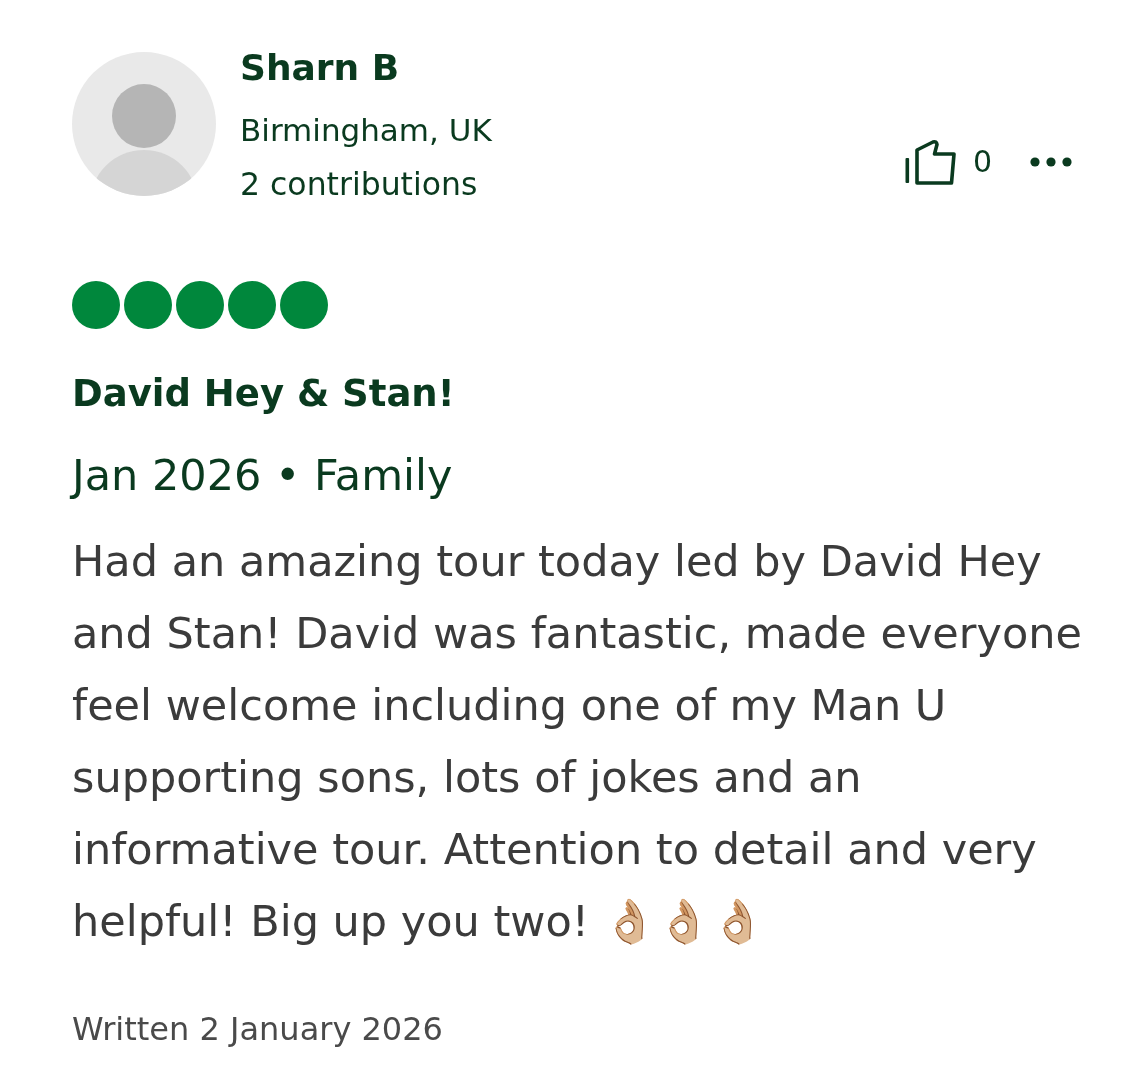 The height and width of the screenshot is (1077, 1148). I want to click on reviewer-location: Birmingham, UK, so click(366, 130).